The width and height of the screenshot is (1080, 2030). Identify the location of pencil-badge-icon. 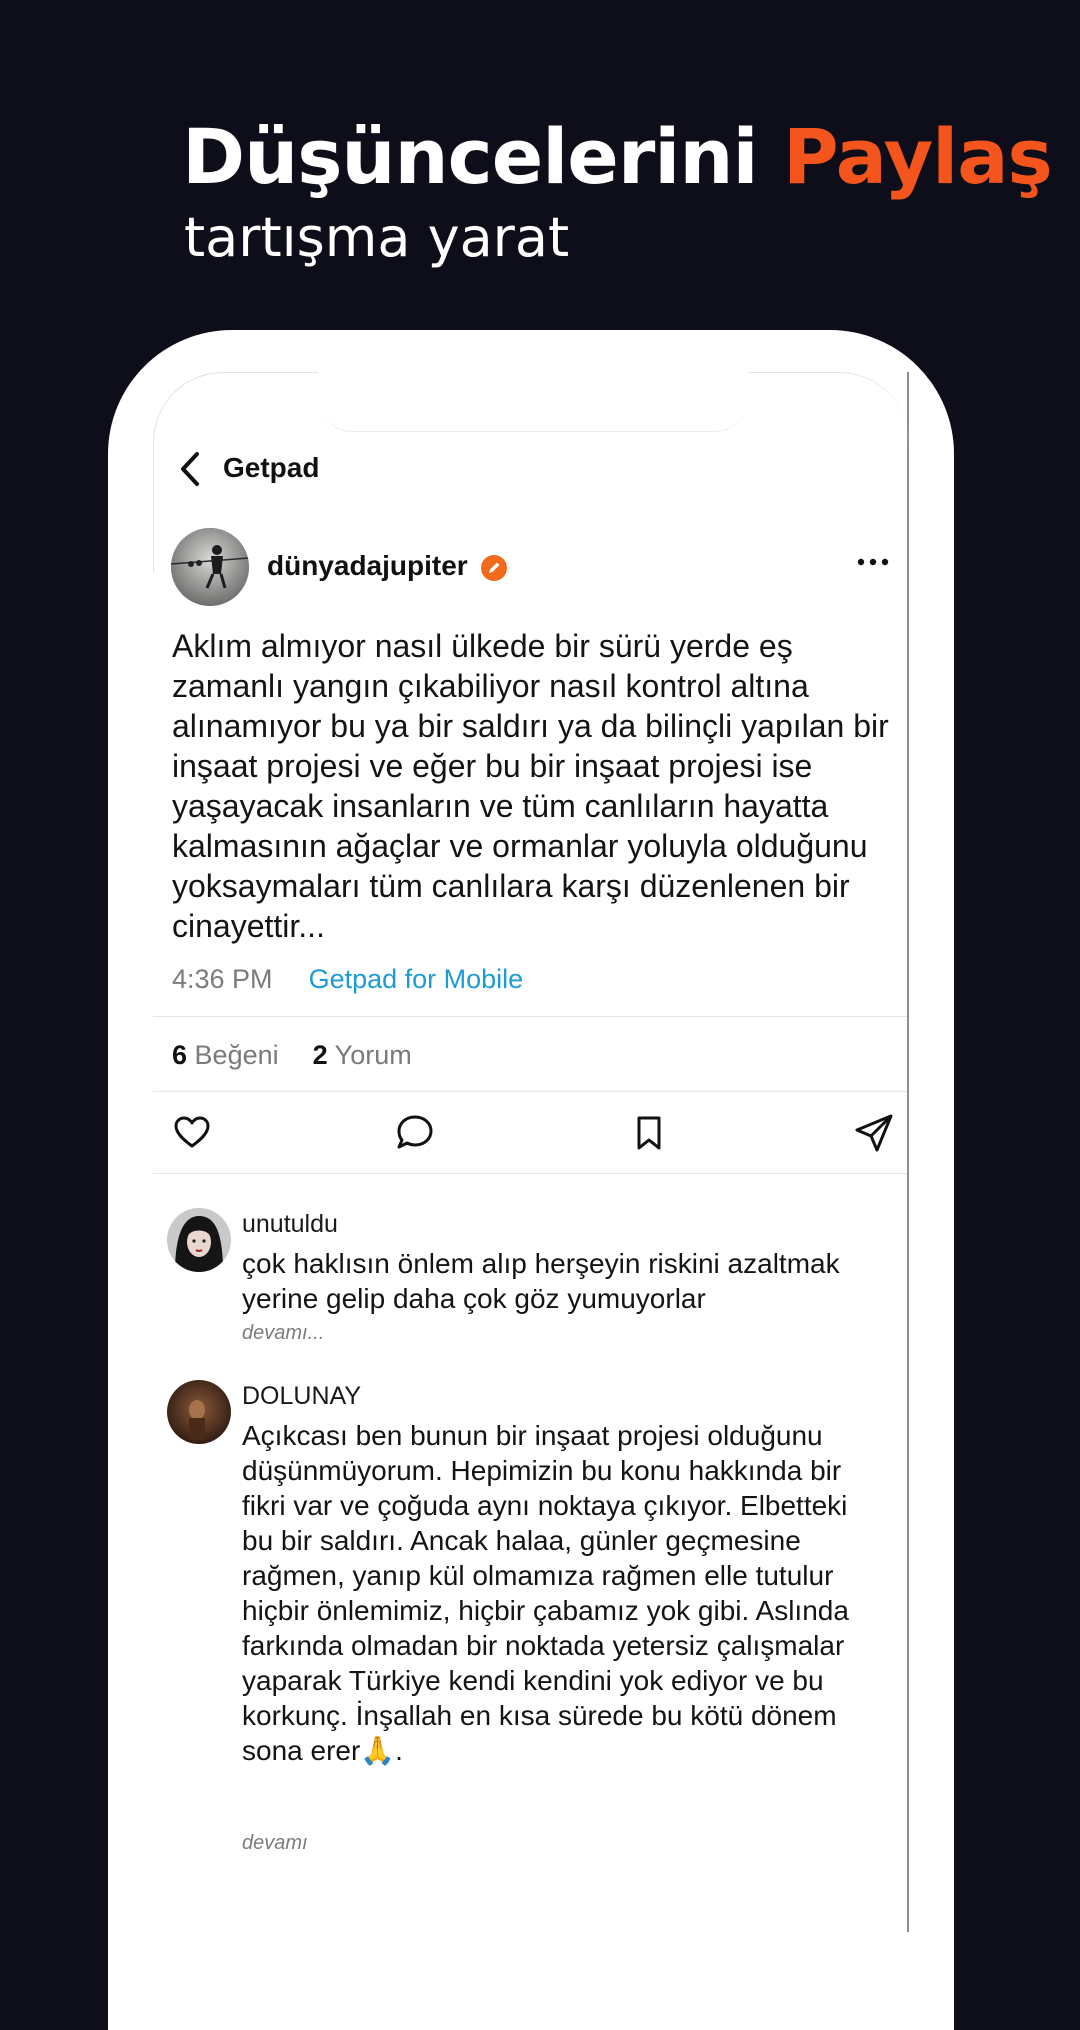
(494, 568).